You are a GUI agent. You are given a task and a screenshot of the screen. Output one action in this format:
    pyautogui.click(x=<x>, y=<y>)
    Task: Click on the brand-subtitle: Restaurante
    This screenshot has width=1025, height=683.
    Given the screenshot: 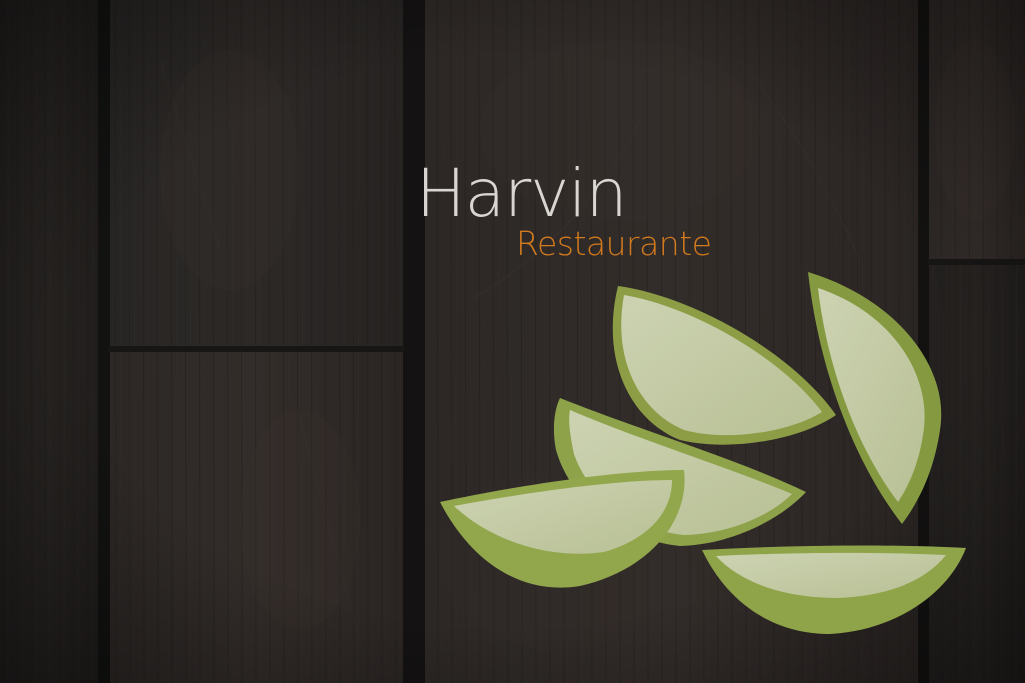 What is the action you would take?
    pyautogui.click(x=614, y=243)
    